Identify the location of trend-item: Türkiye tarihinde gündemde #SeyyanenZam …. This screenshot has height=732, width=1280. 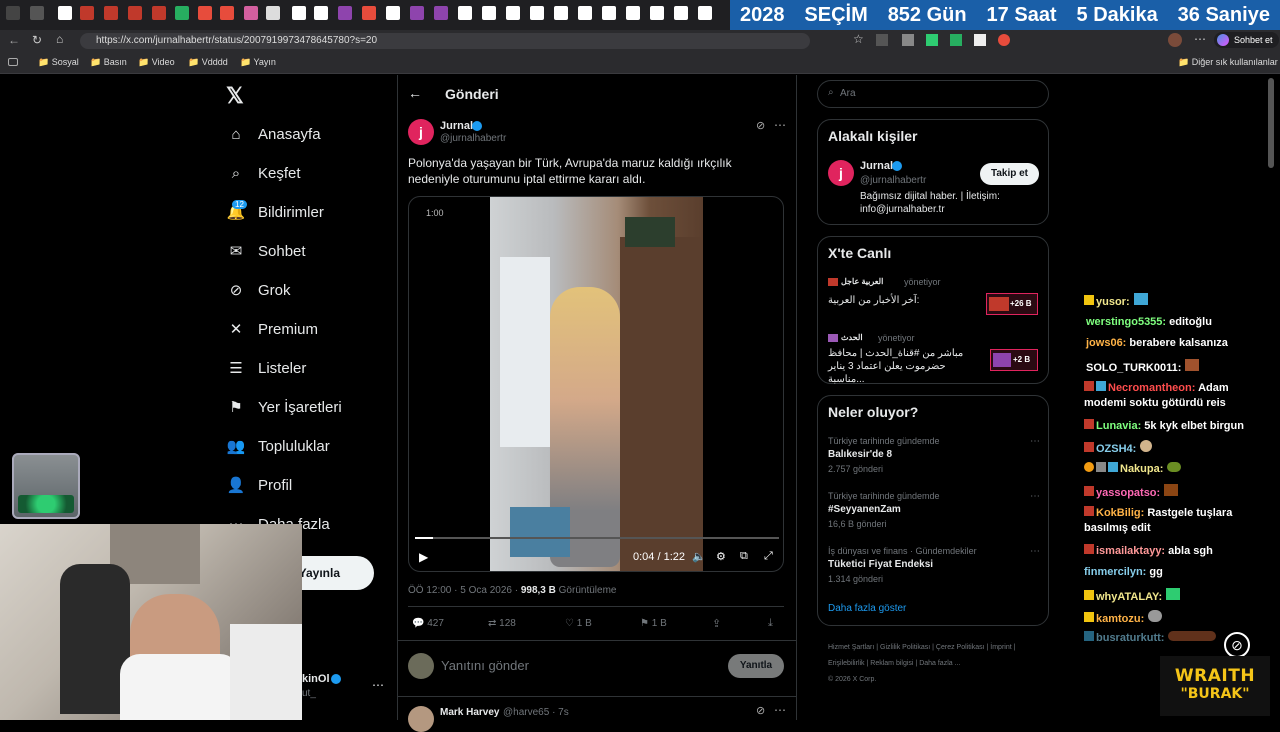
(934, 511).